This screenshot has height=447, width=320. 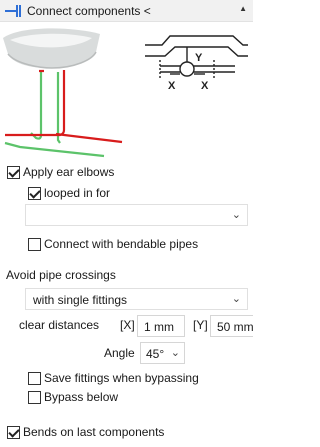 What do you see at coordinates (13, 11) in the screenshot?
I see `connect-components-icon` at bounding box center [13, 11].